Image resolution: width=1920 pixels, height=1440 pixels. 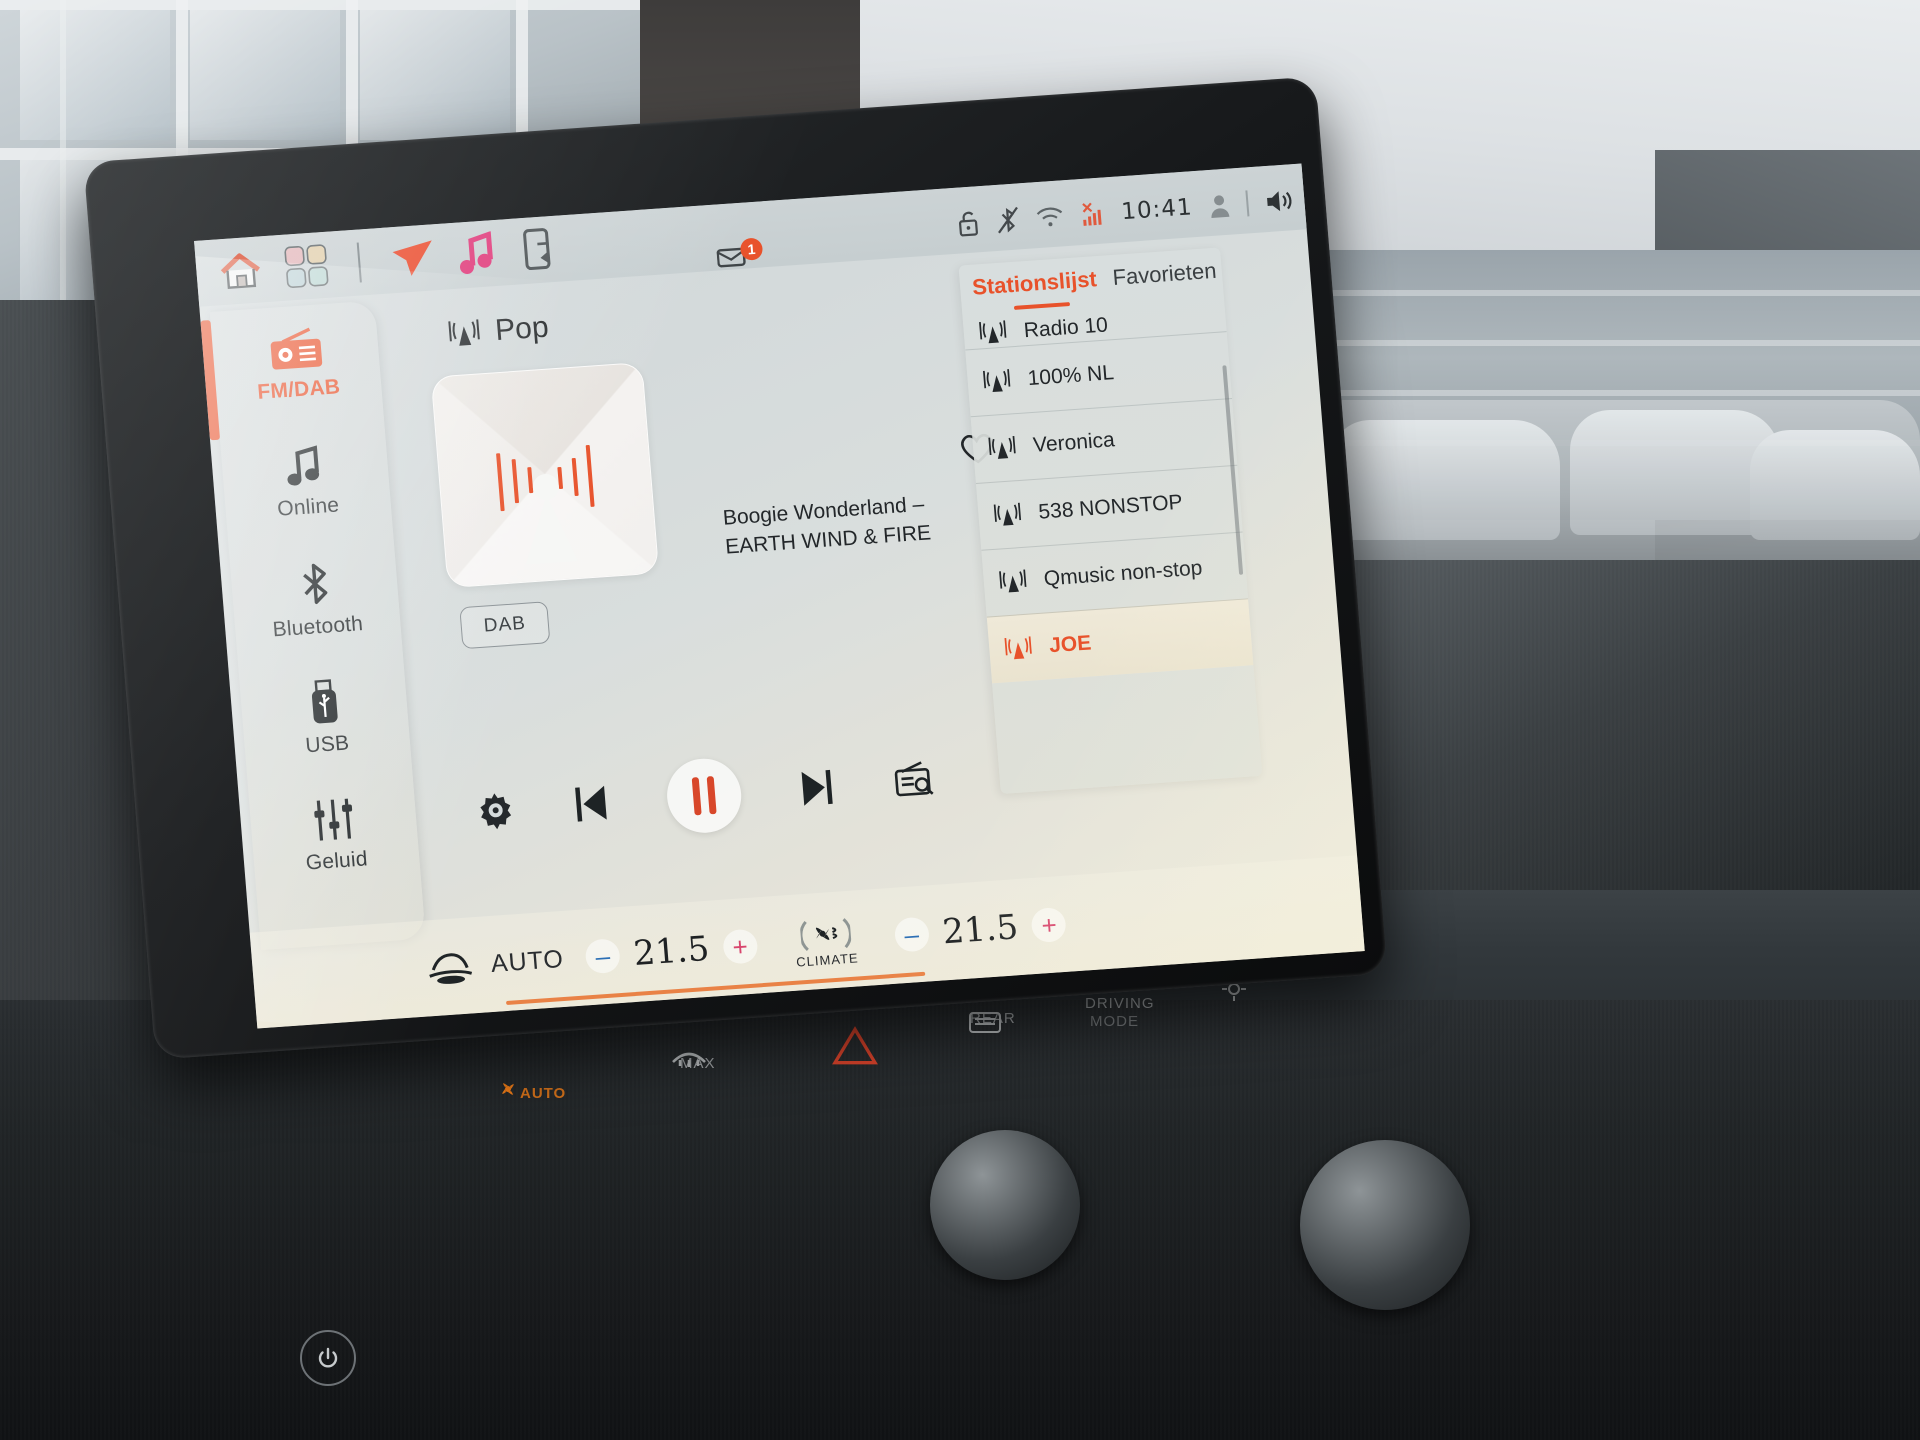 What do you see at coordinates (1228, 270) in the screenshot?
I see `search-icon` at bounding box center [1228, 270].